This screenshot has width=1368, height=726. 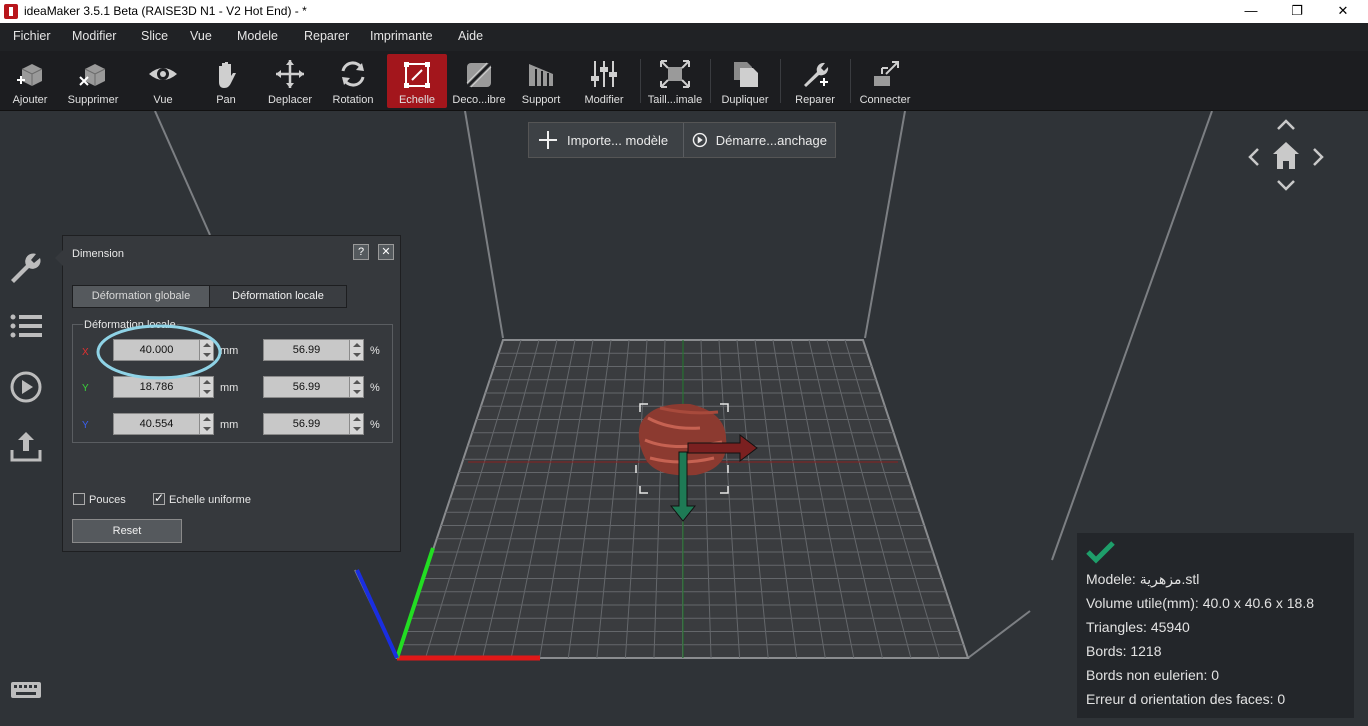 I want to click on keyboard-icon, so click(x=26, y=690).